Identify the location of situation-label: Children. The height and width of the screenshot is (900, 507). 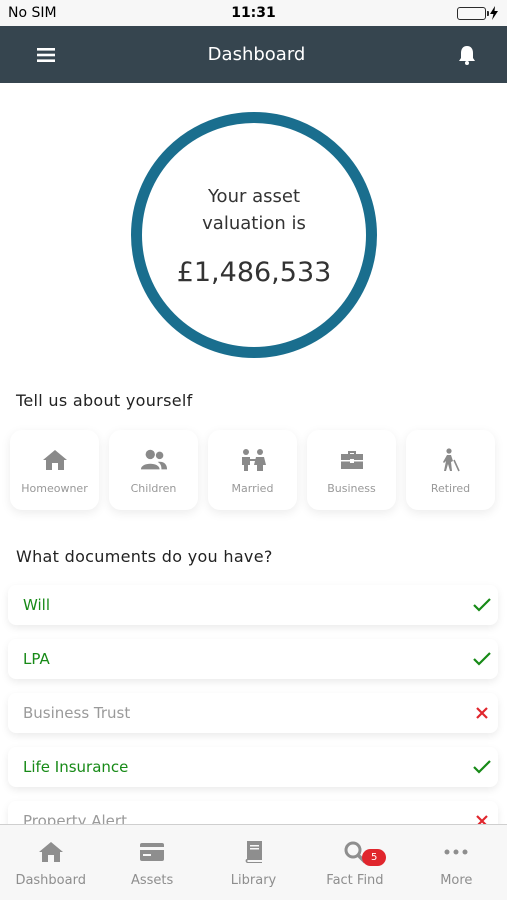
(153, 488).